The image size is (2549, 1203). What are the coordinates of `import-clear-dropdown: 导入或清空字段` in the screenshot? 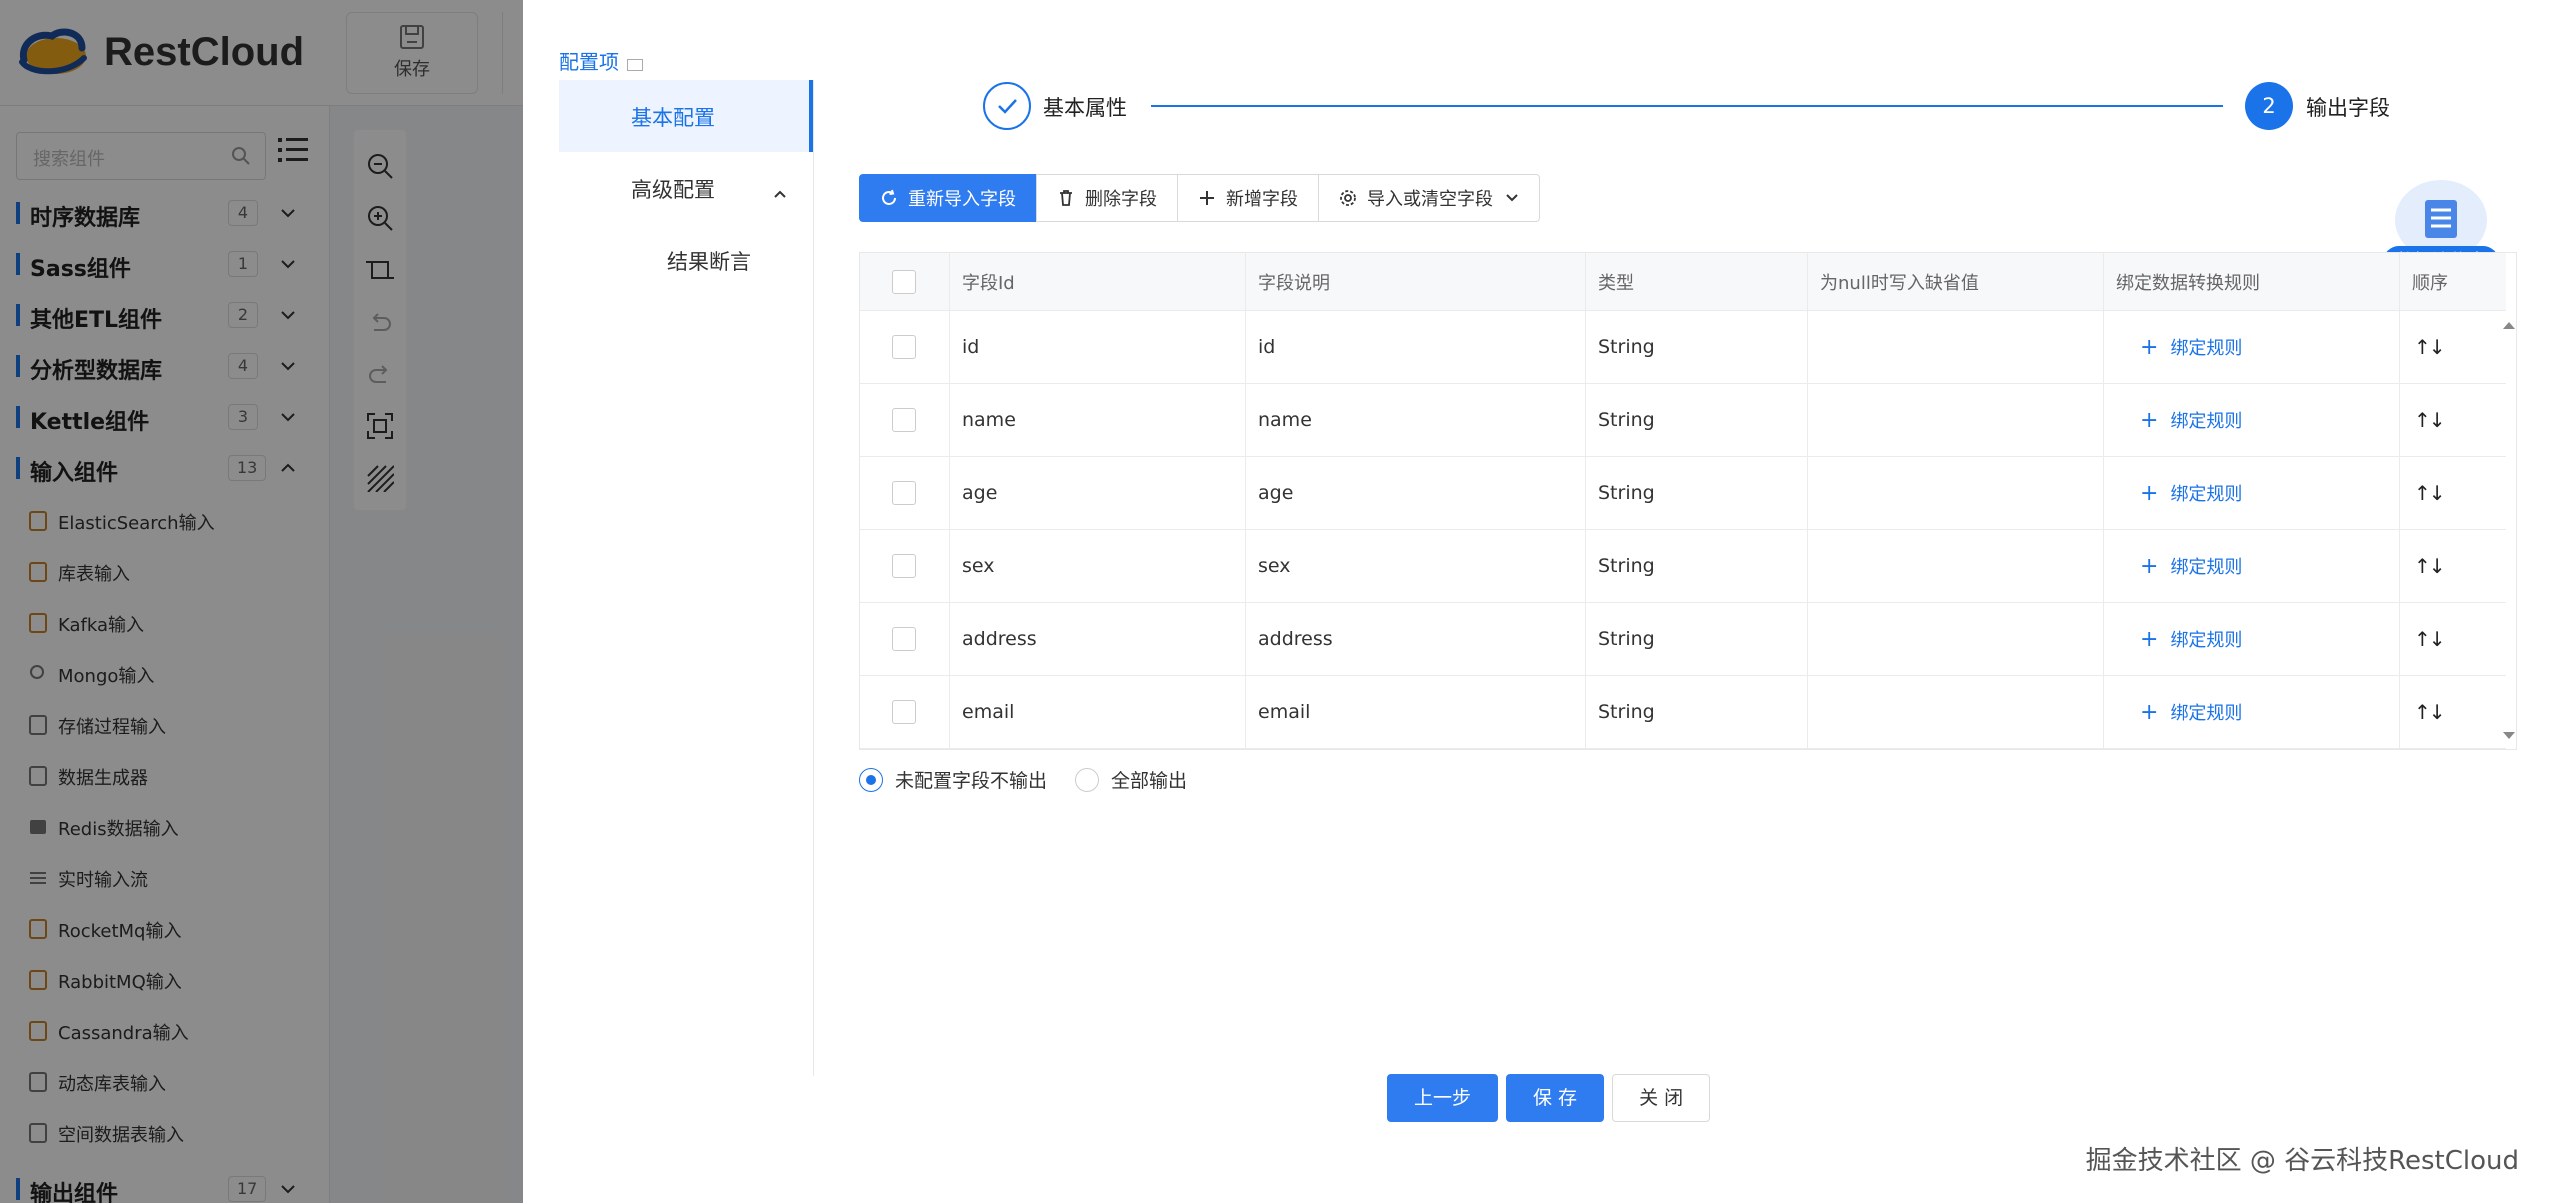 It's located at (1429, 198).